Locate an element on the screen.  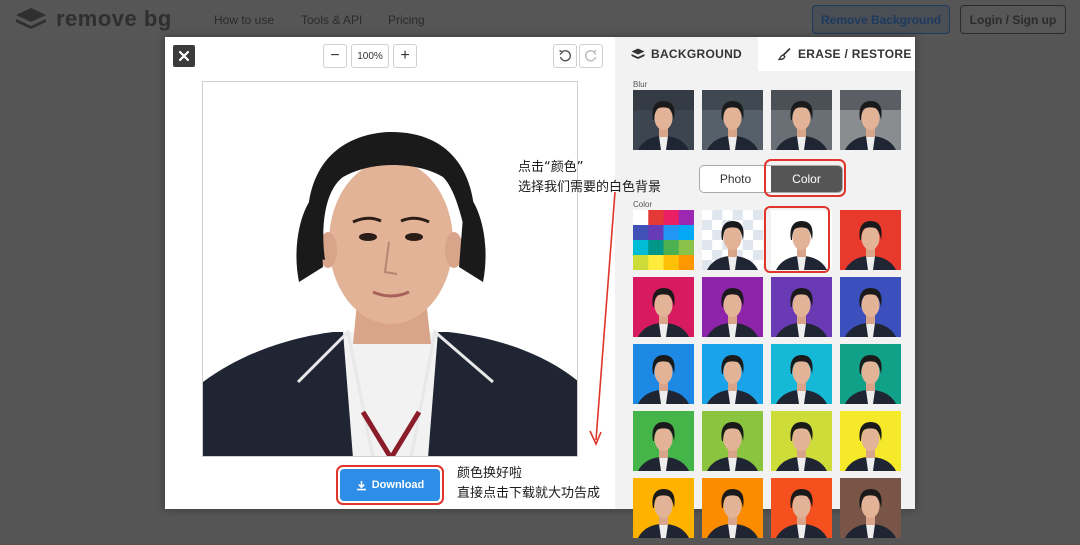
zoom-controls: − 100% + is located at coordinates (370, 56).